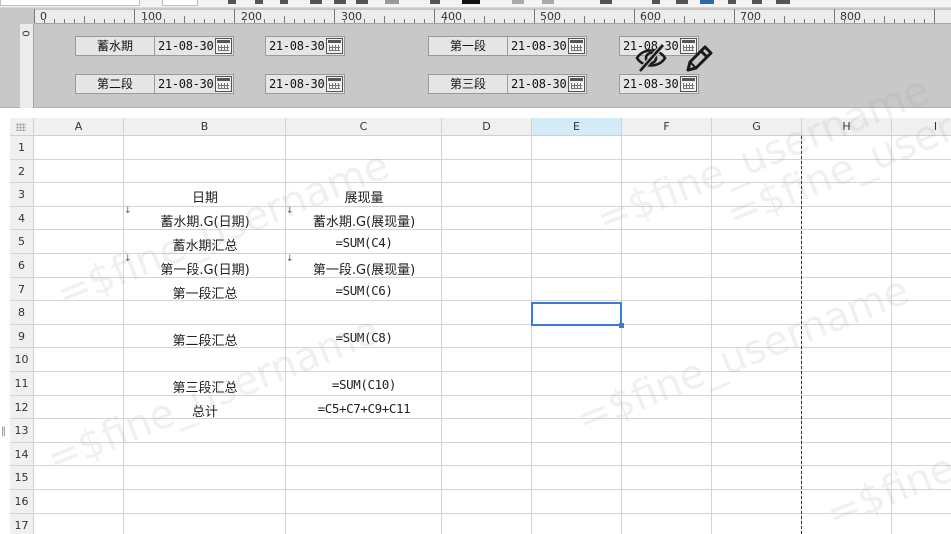  What do you see at coordinates (577, 315) in the screenshot?
I see `selected-cell-e8` at bounding box center [577, 315].